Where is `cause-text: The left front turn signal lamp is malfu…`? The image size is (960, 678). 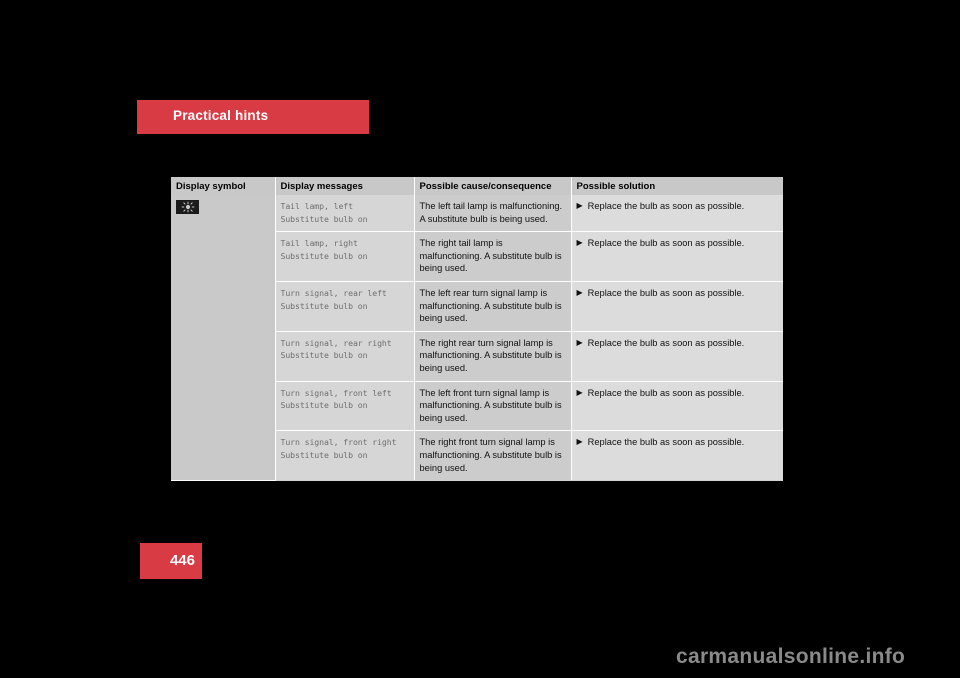 cause-text: The left front turn signal lamp is malfu… is located at coordinates (490, 405).